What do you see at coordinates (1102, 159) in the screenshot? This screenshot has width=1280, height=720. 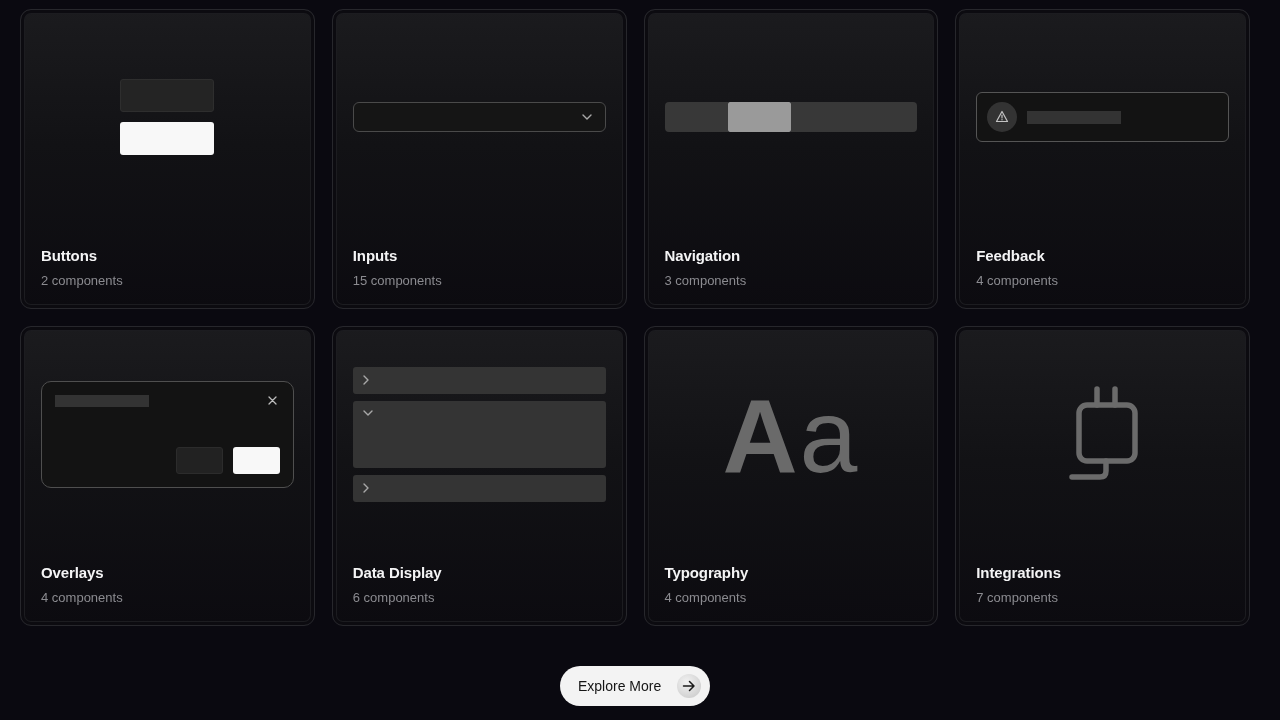 I see `category-card: Feedback 4 components` at bounding box center [1102, 159].